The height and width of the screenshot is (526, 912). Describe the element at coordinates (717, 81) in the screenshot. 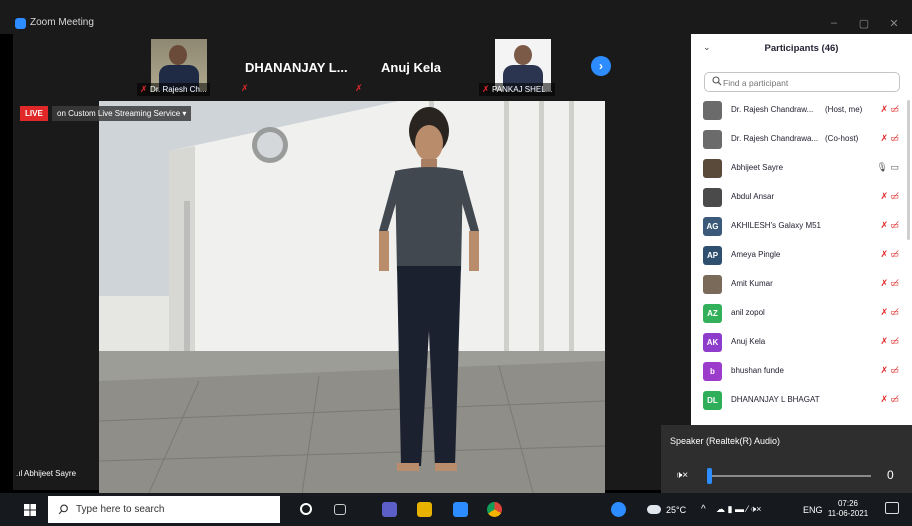

I see `search-icon` at that location.